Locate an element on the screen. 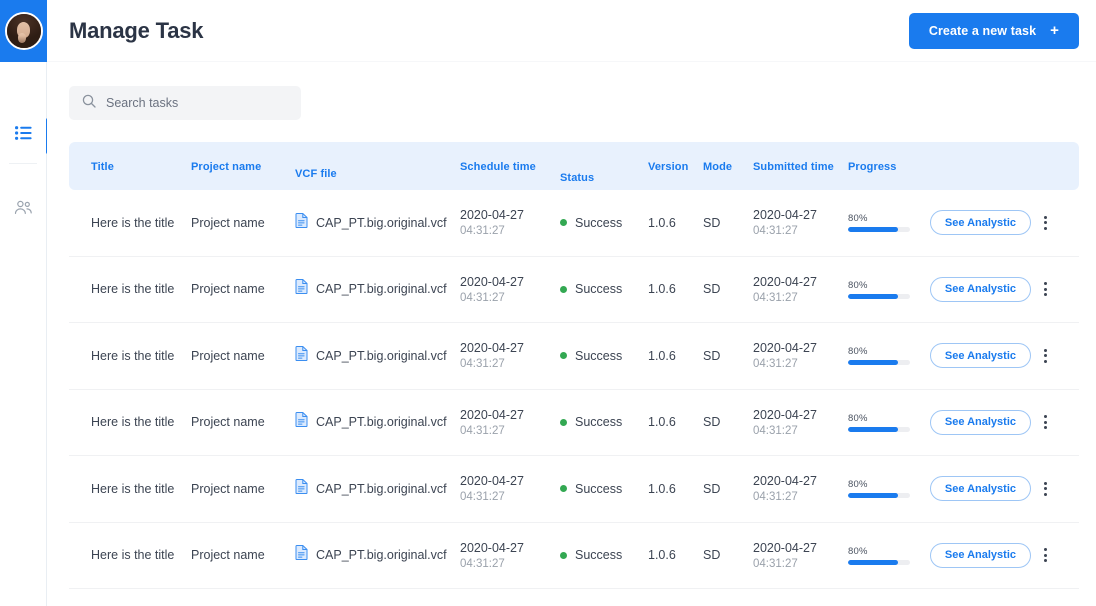  avatar-photo-shade is located at coordinates (23, 42).